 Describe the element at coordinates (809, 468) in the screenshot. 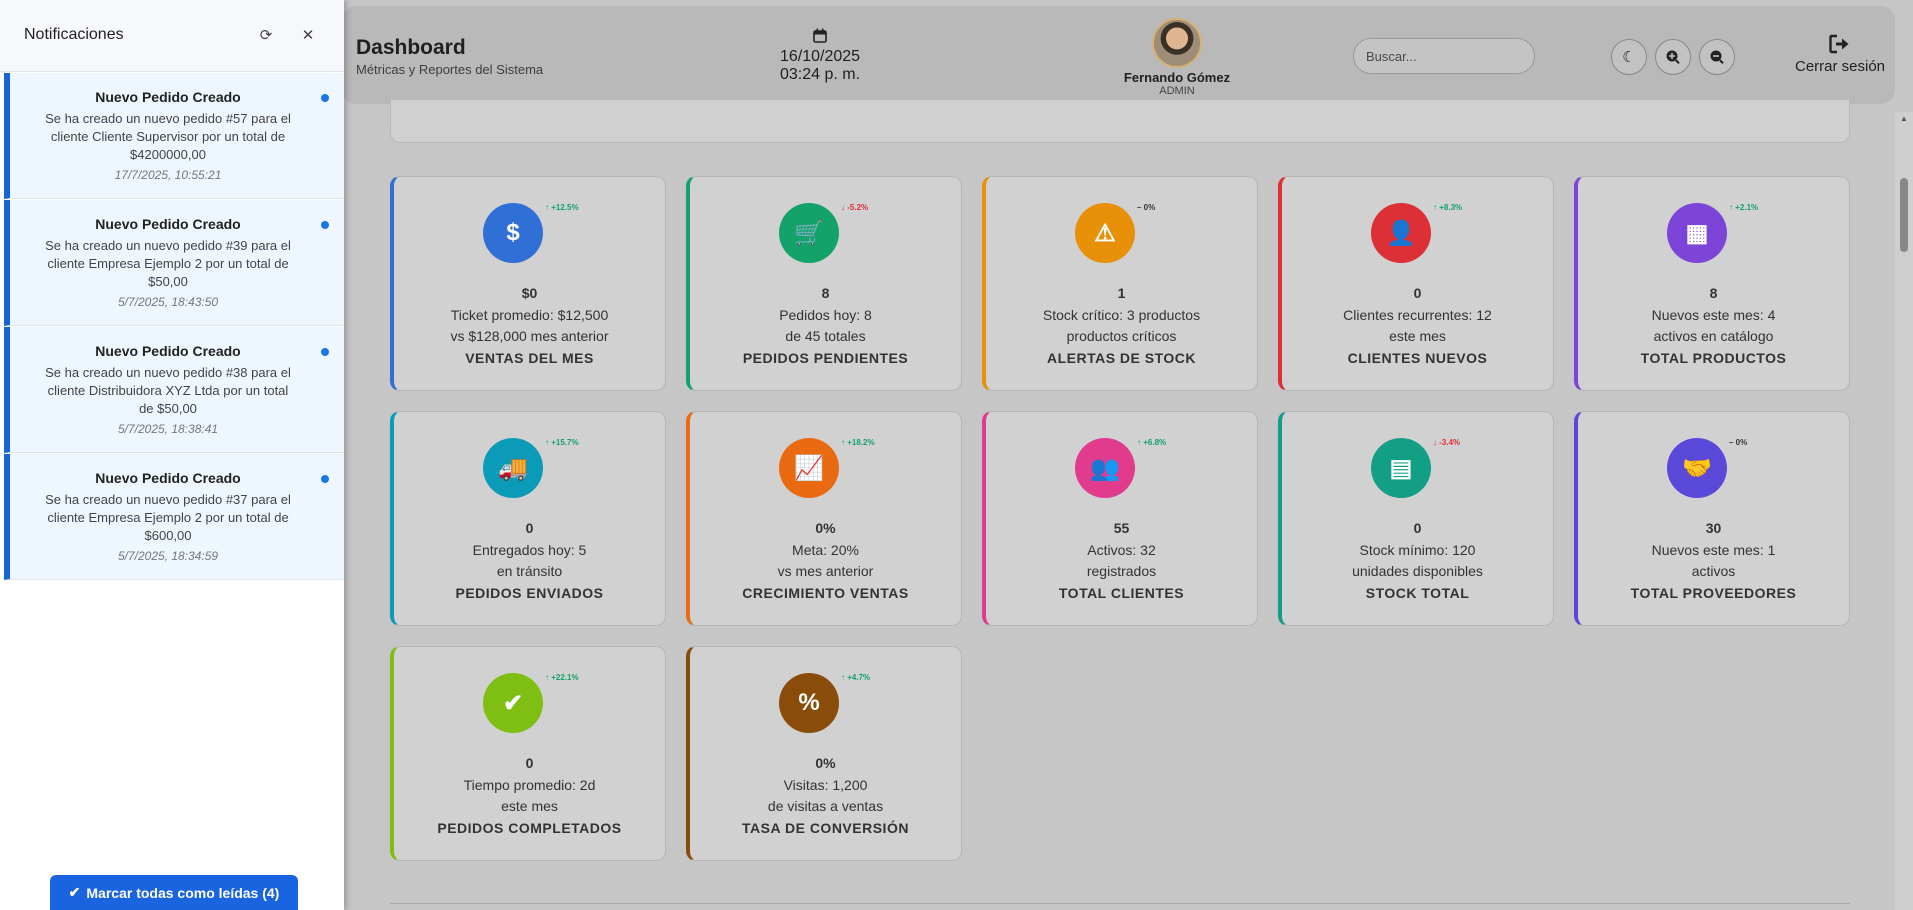

I see `chart-line-icon: 📈` at that location.